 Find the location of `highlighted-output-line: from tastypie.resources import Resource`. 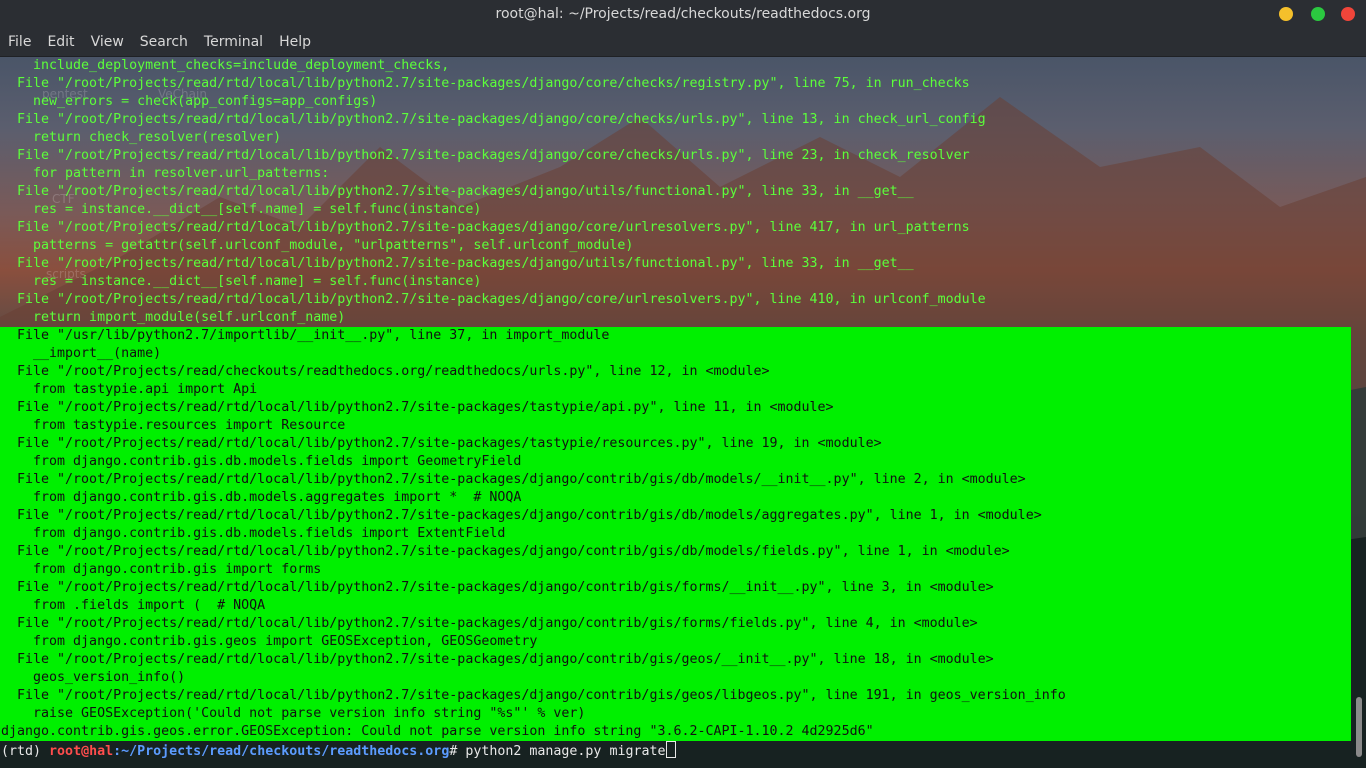

highlighted-output-line: from tastypie.resources import Resource is located at coordinates (675, 426).